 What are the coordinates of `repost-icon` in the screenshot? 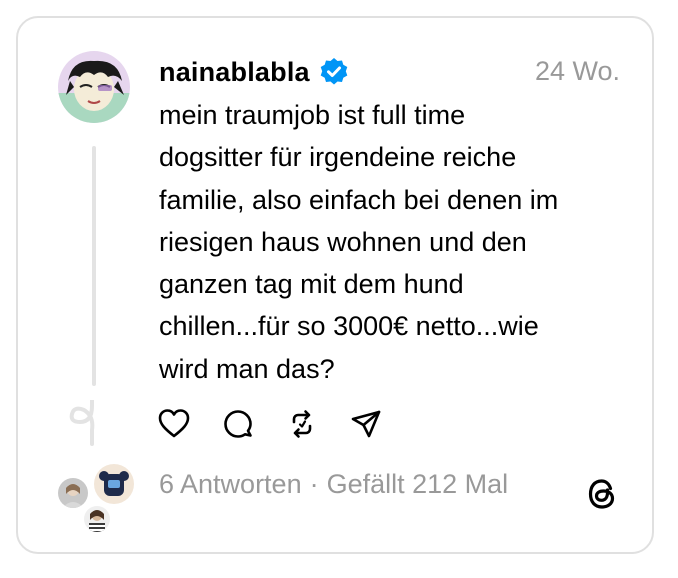 It's located at (302, 424).